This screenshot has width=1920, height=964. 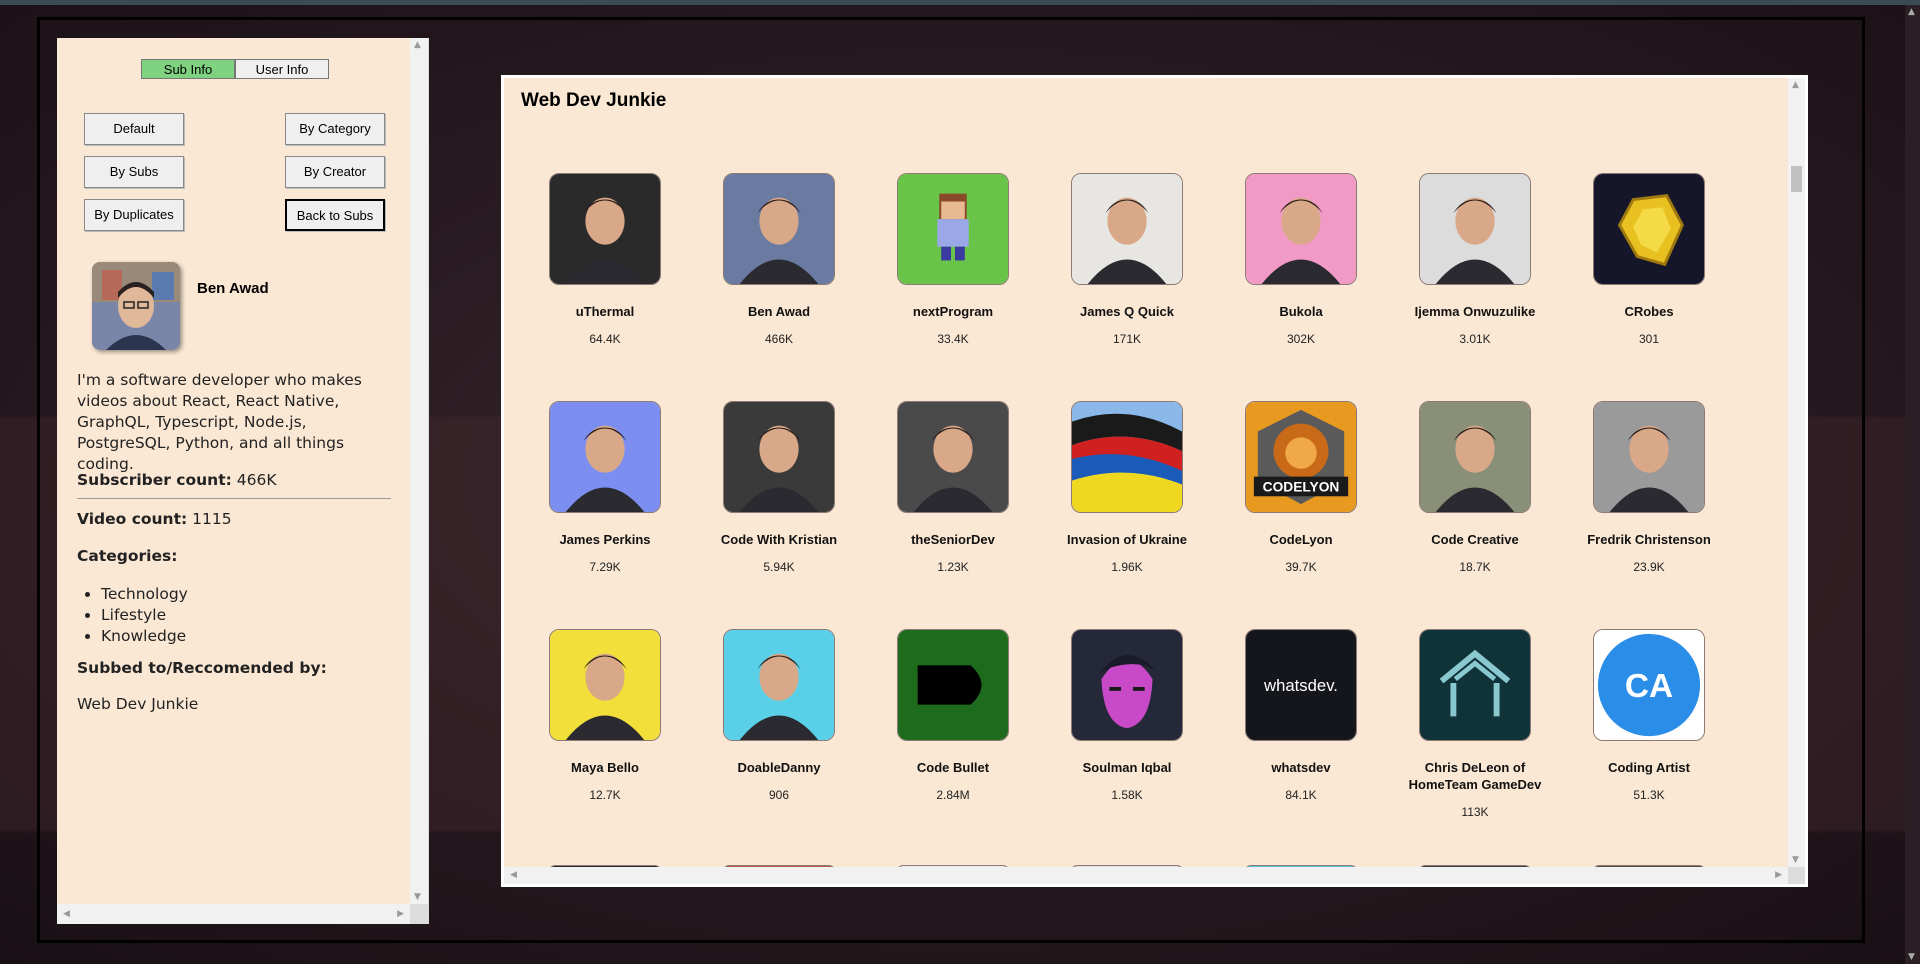 I want to click on by-creator-button: By Creator, so click(x=335, y=172).